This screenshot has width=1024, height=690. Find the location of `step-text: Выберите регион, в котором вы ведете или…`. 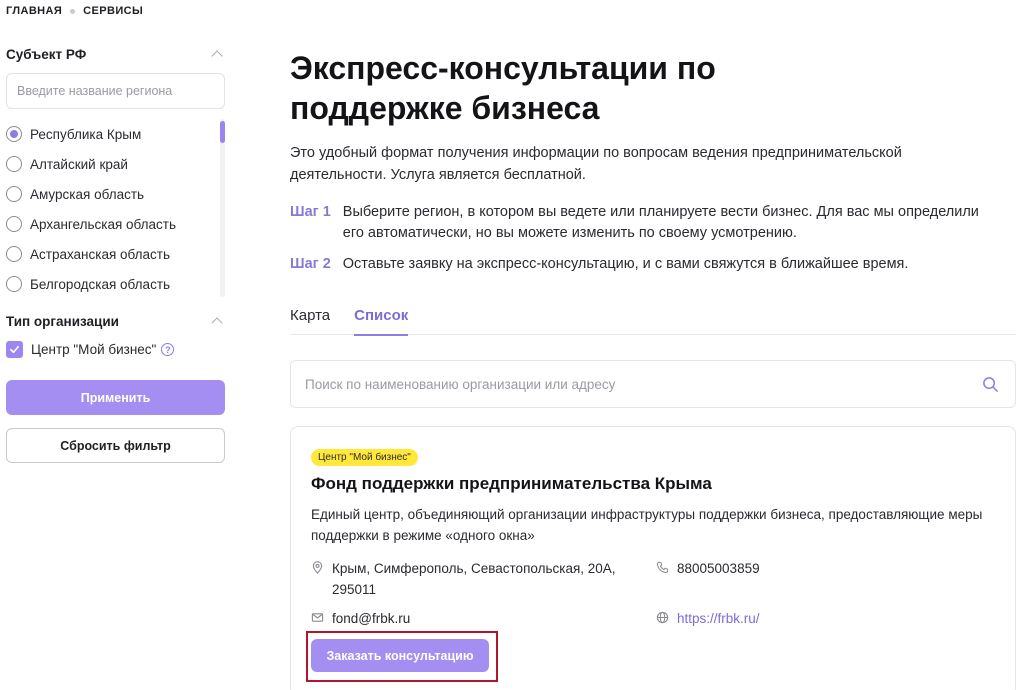

step-text: Выберите регион, в котором вы ведете или… is located at coordinates (660, 222).